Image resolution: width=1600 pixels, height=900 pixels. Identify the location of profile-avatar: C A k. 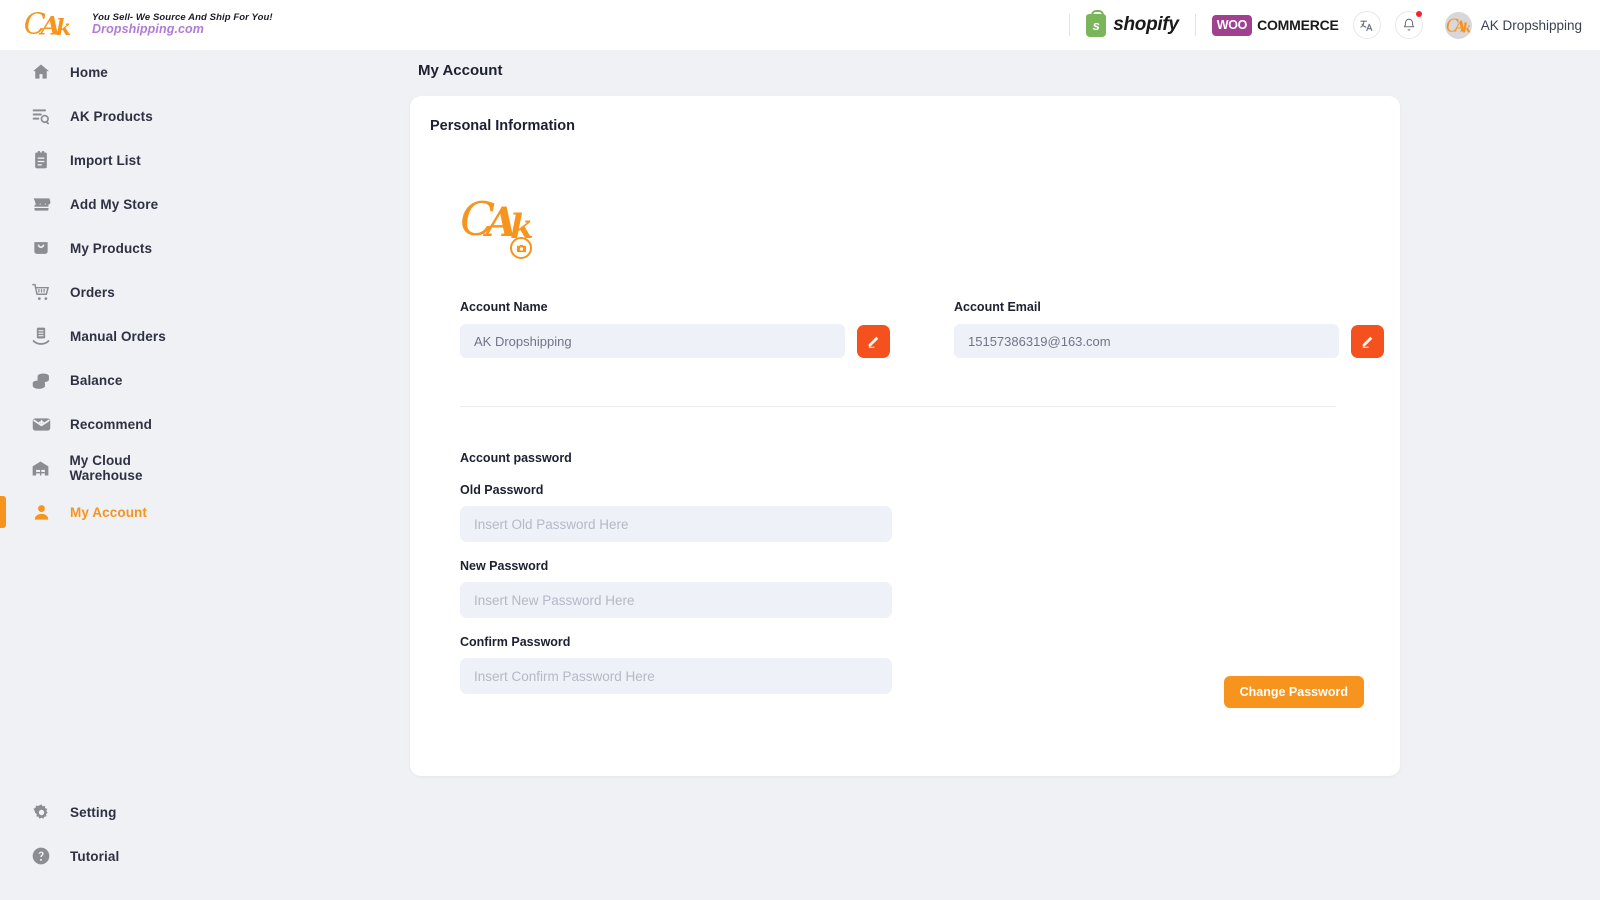
(506, 225).